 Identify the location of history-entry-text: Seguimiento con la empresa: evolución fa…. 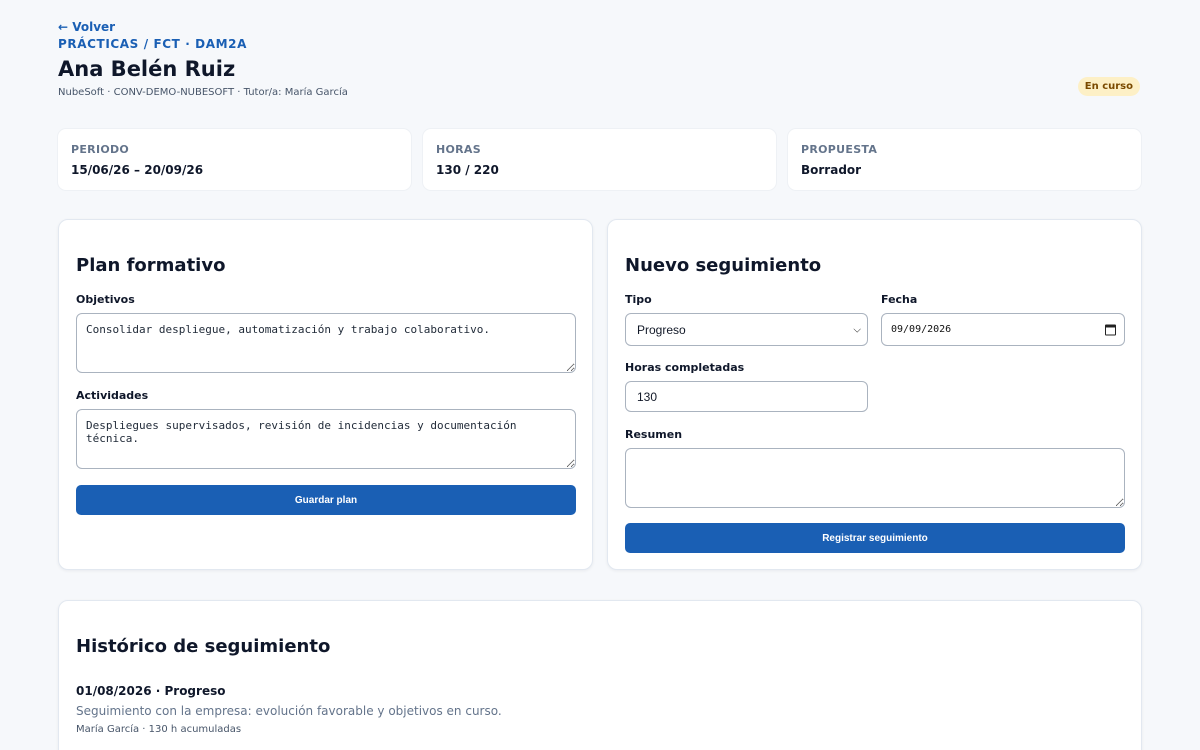
(289, 711).